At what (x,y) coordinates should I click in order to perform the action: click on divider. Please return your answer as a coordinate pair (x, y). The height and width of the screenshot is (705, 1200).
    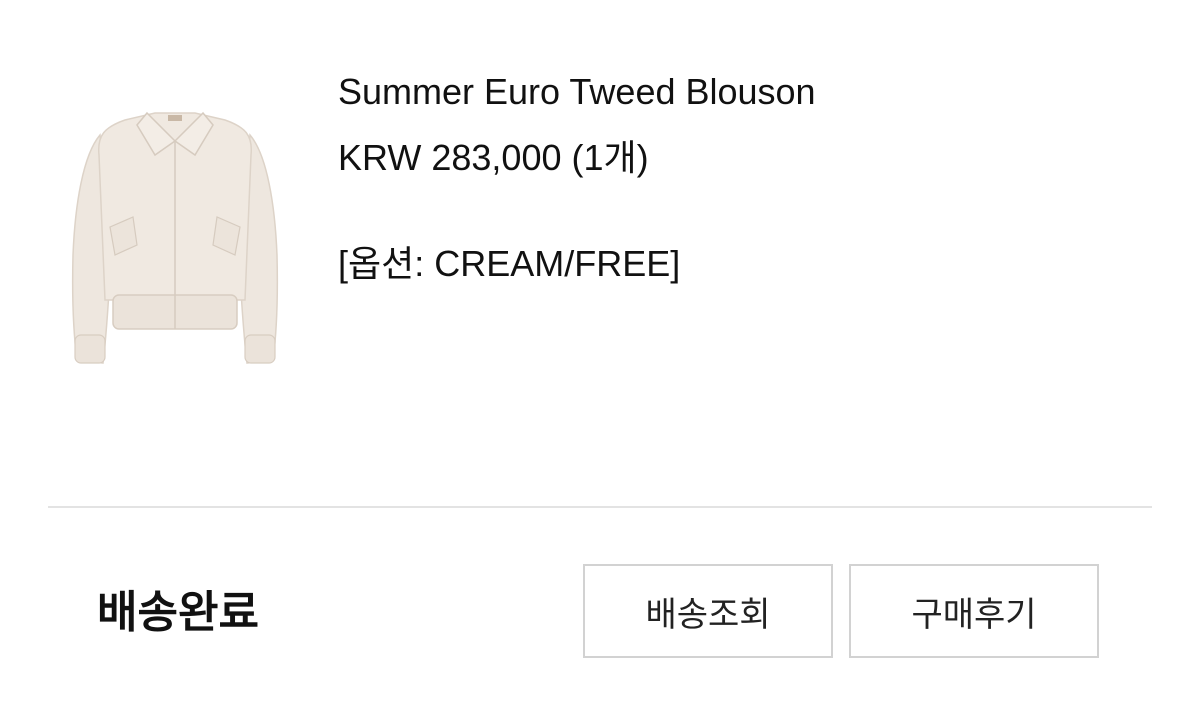
    Looking at the image, I should click on (600, 507).